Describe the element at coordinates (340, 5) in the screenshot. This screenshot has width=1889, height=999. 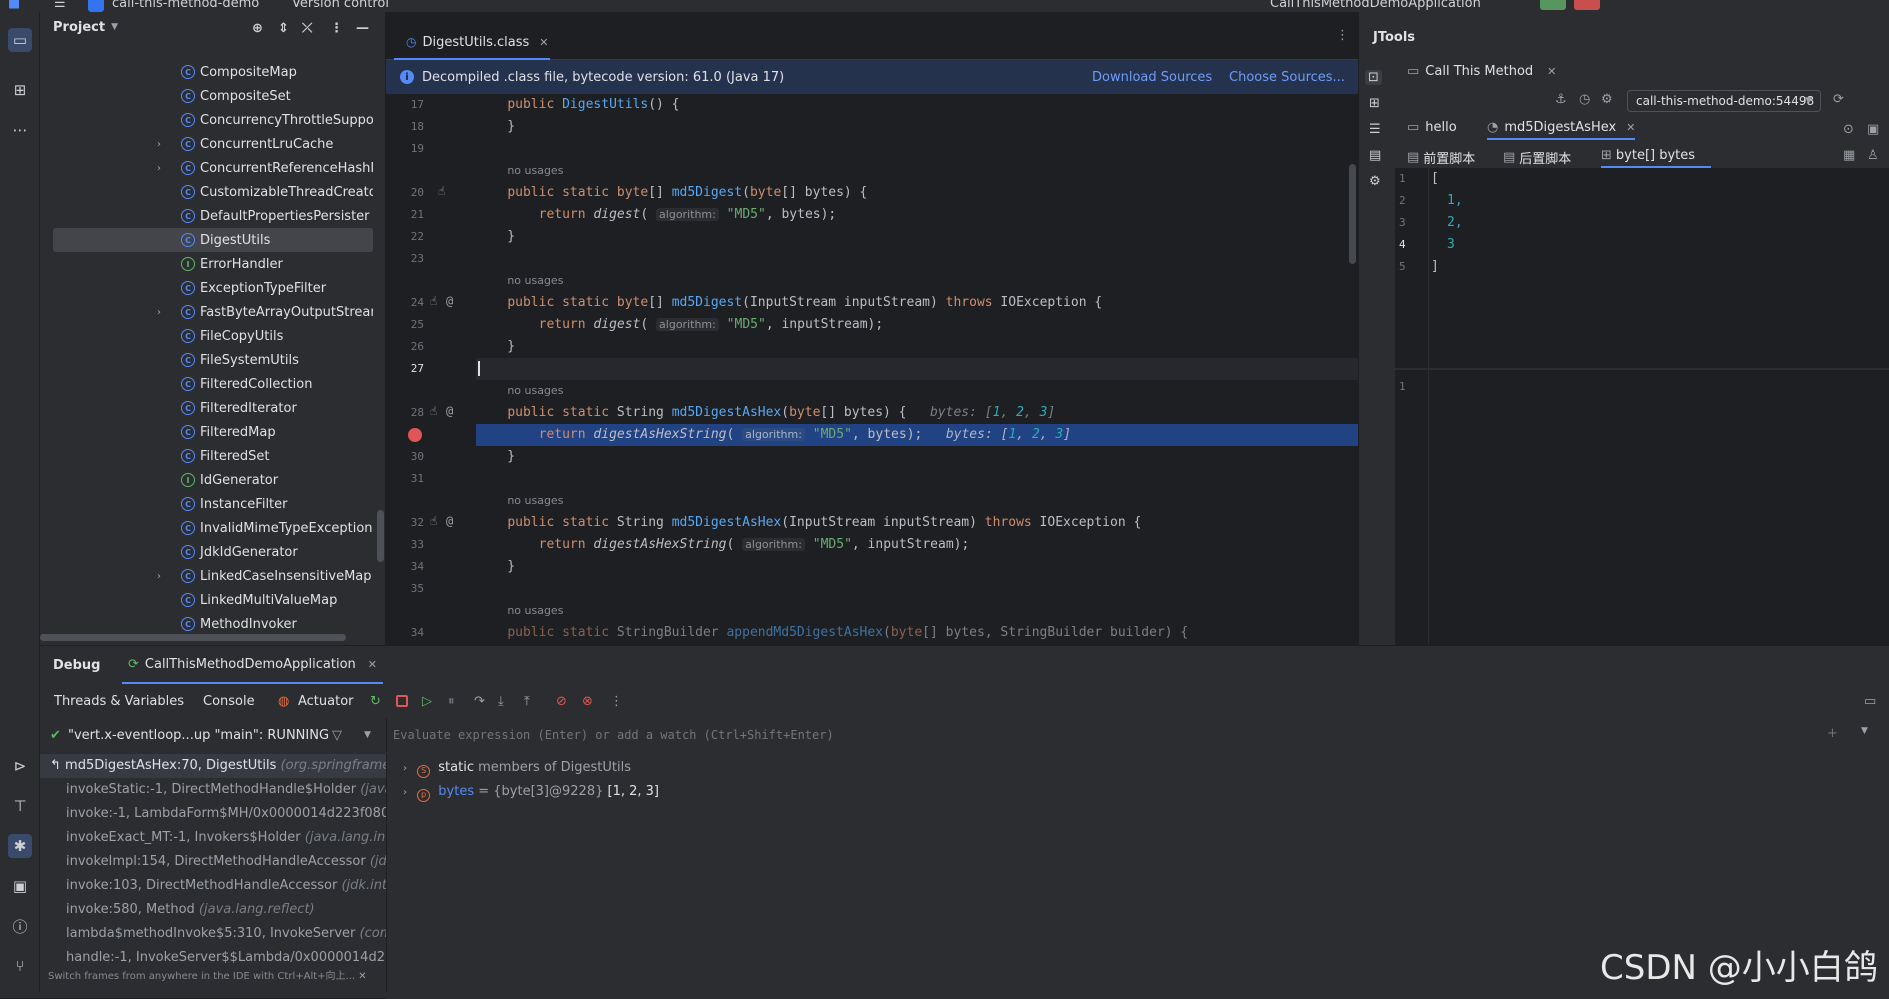
I see `vcs-menu: Version control` at that location.